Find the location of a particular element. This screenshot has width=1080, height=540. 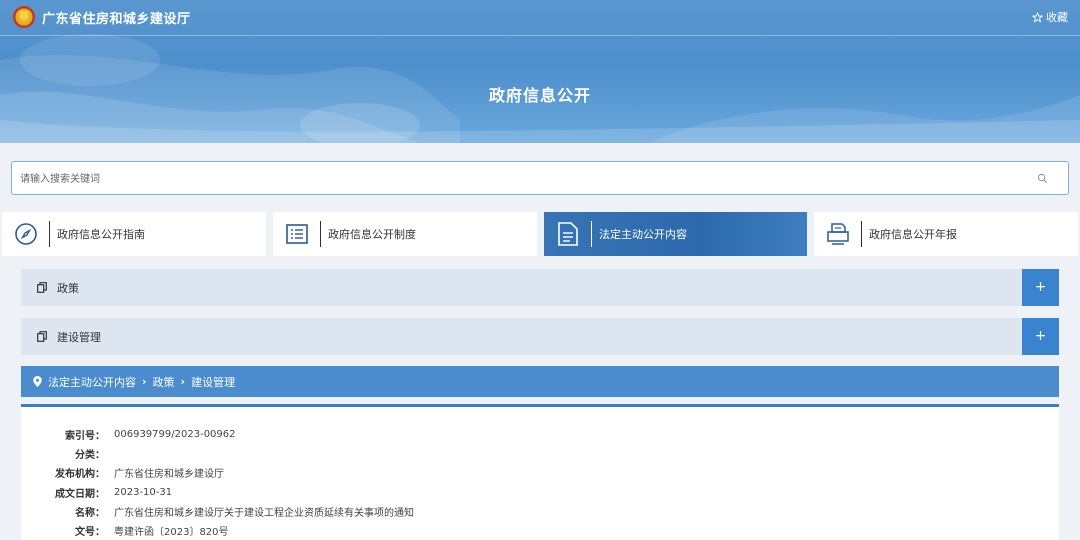

search-icon is located at coordinates (1042, 178).